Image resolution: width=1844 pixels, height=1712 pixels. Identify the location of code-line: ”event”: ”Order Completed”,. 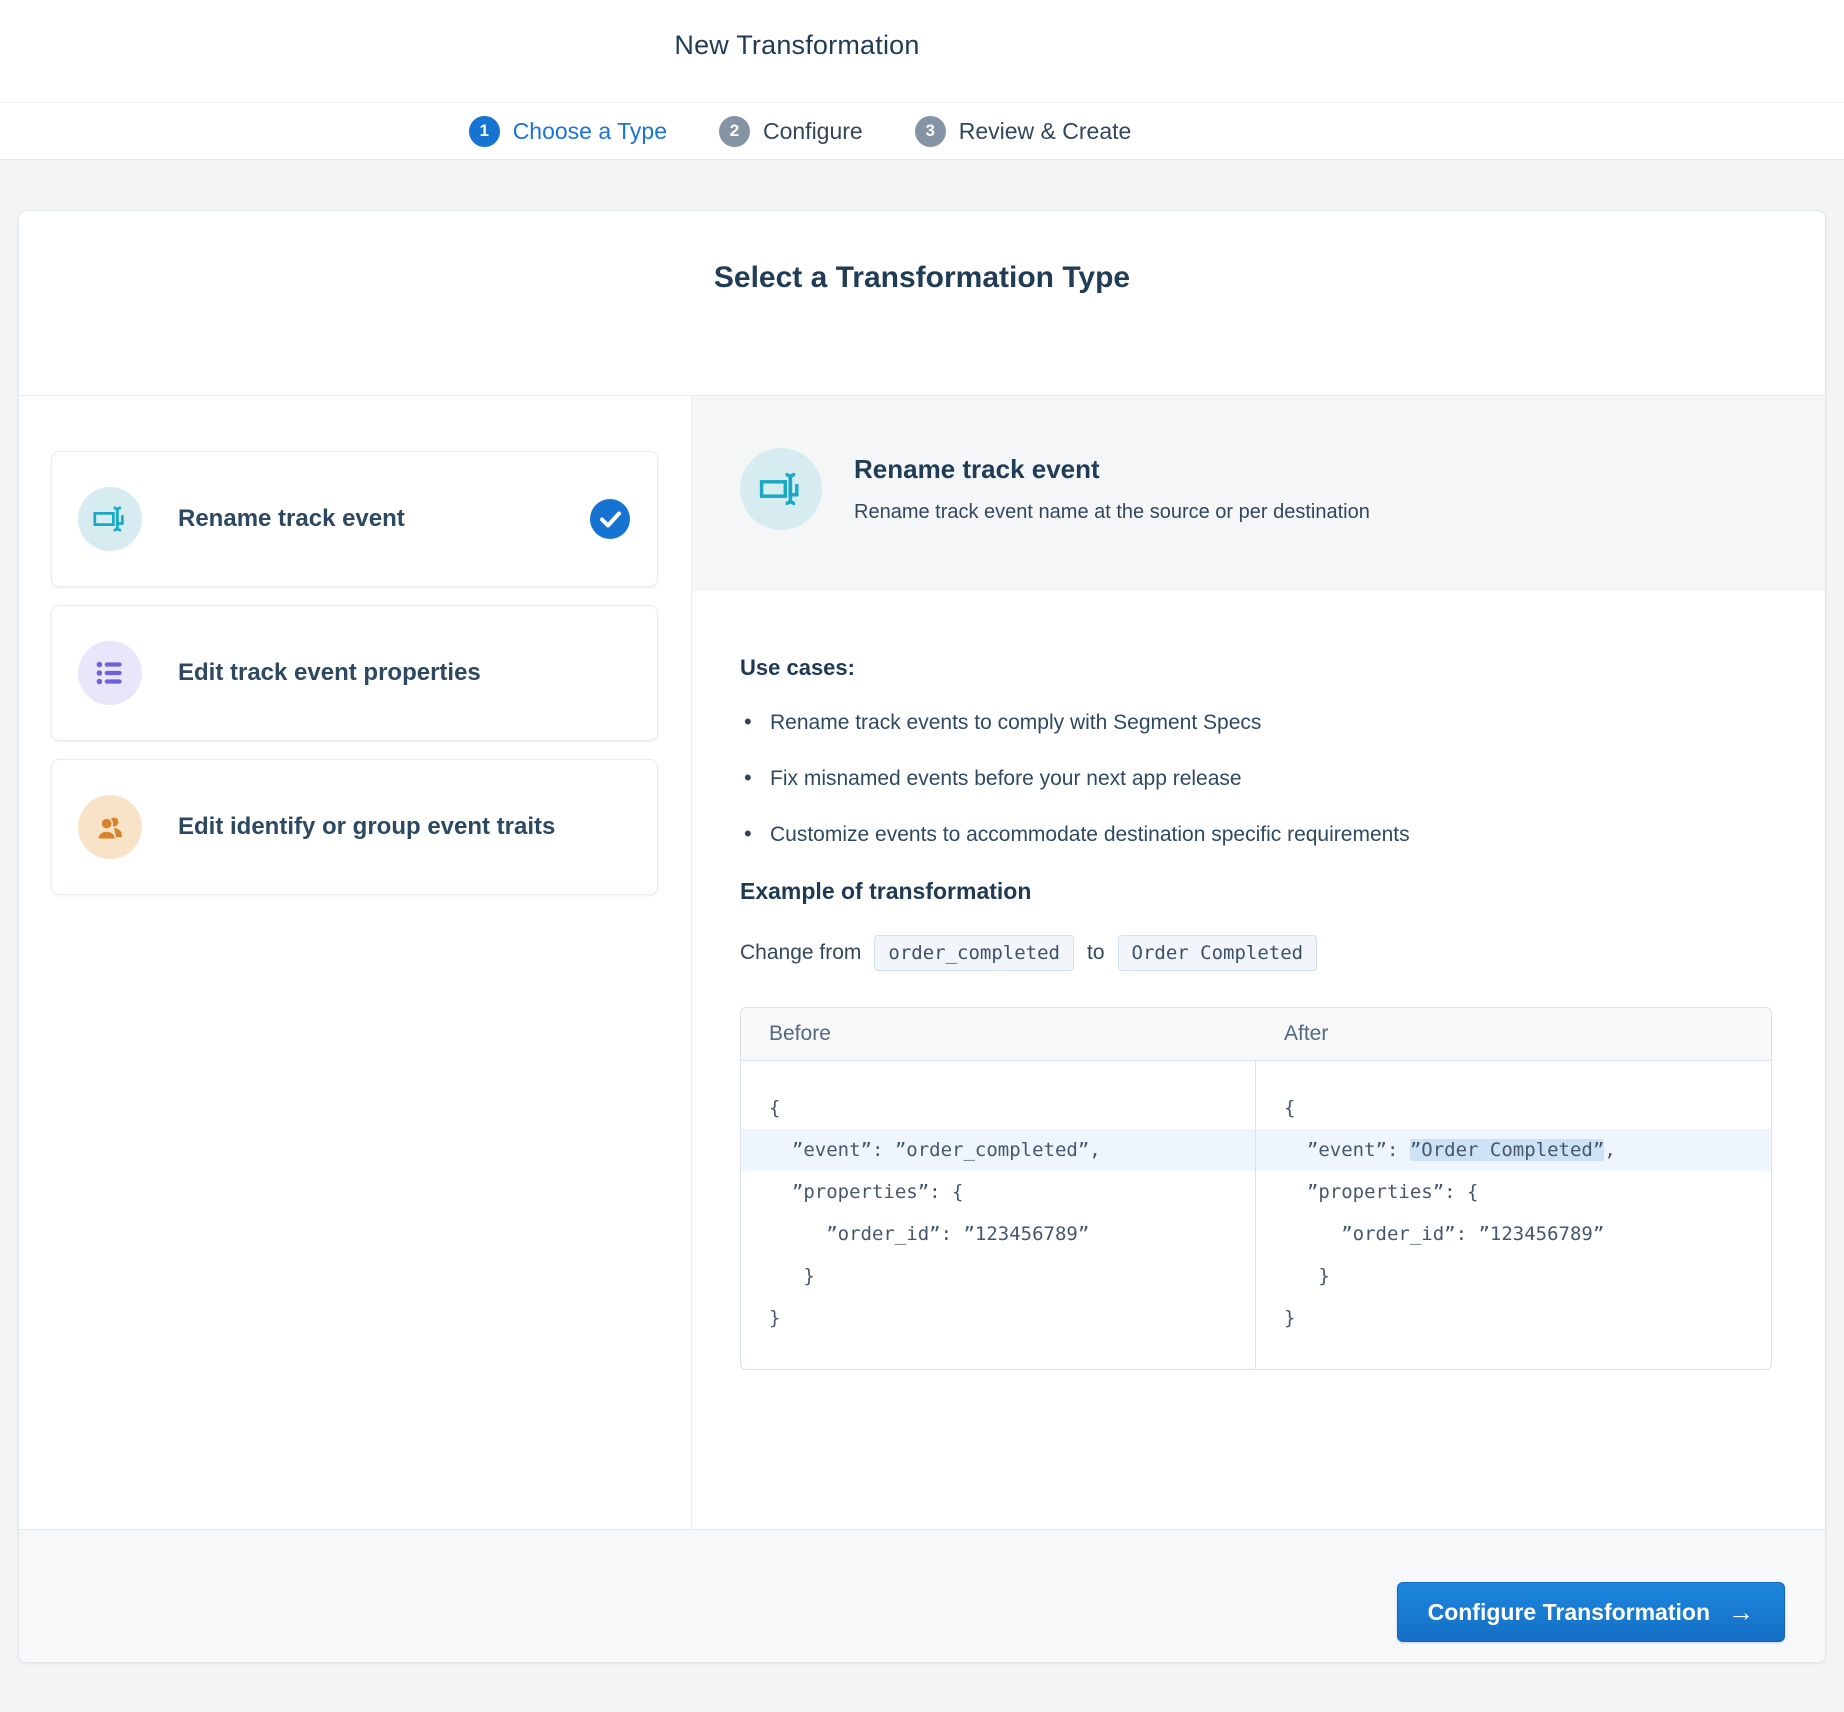
(1513, 1149).